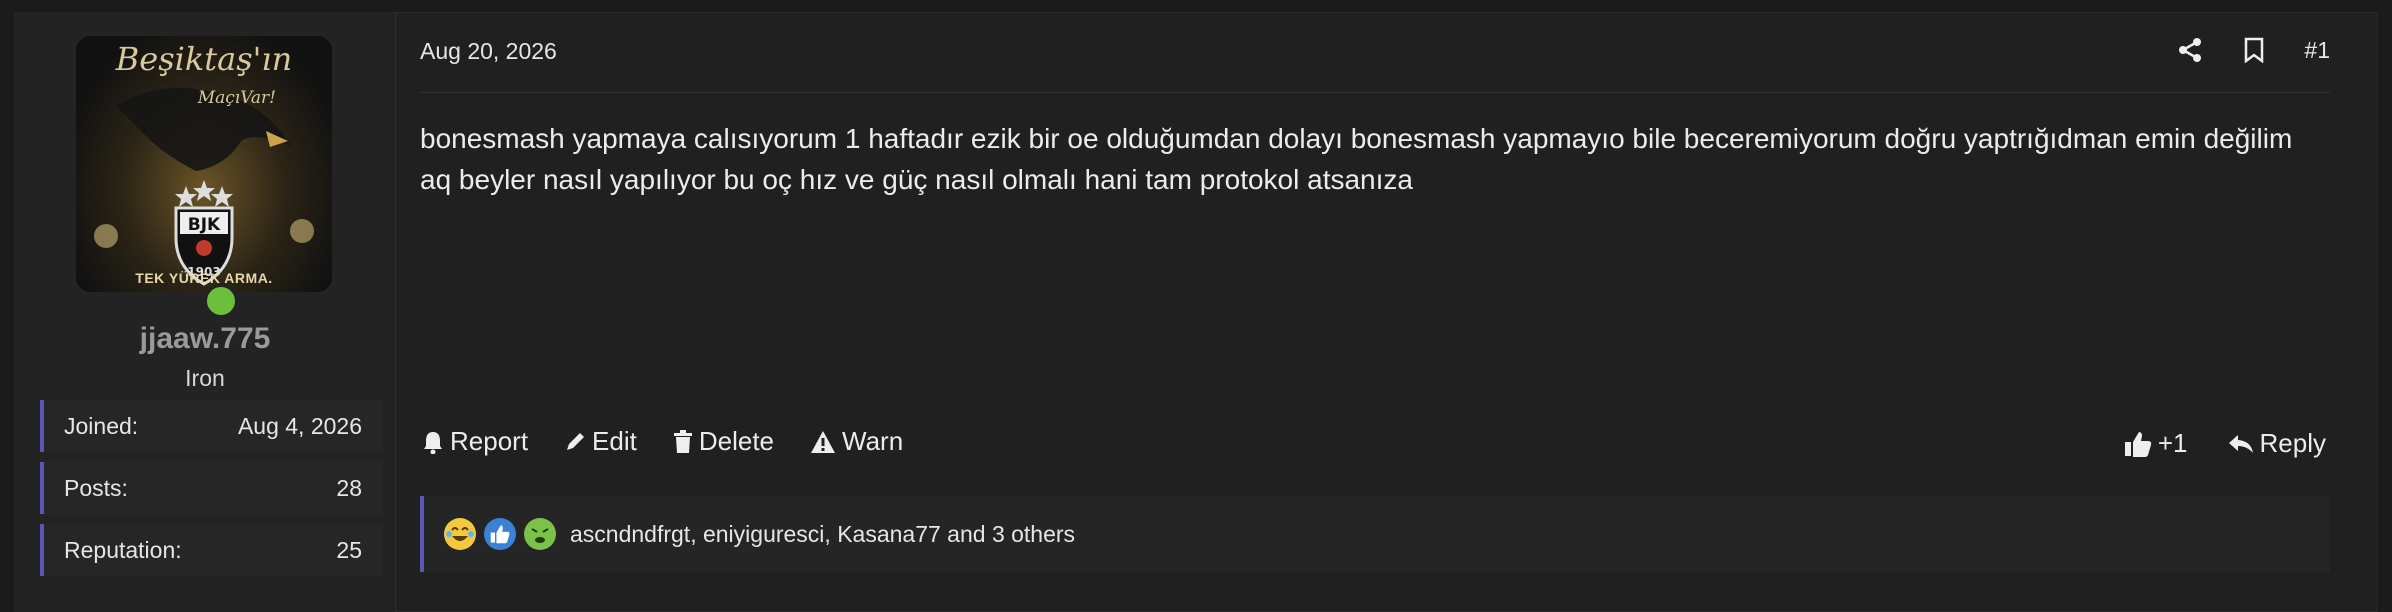 Image resolution: width=2392 pixels, height=612 pixels. What do you see at coordinates (221, 301) in the screenshot?
I see `online-status-icon` at bounding box center [221, 301].